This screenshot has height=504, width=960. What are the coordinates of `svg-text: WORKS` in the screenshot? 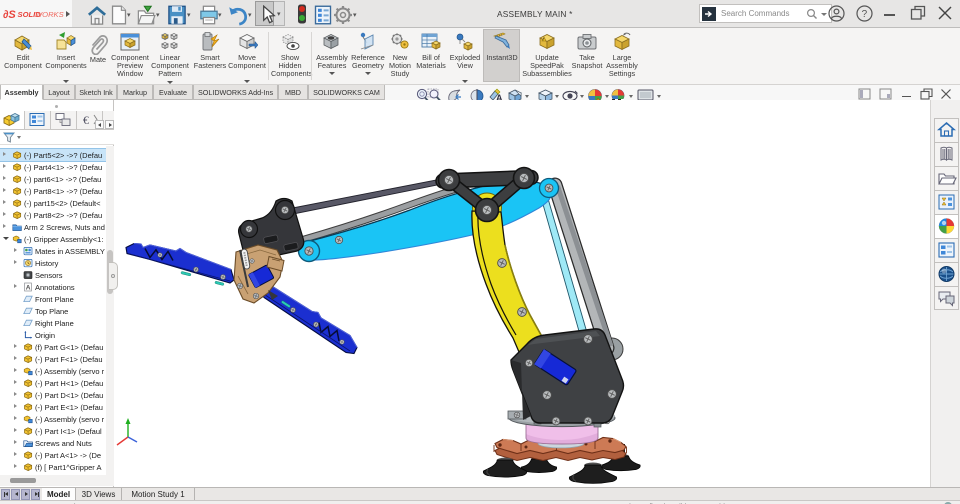 It's located at (49, 14).